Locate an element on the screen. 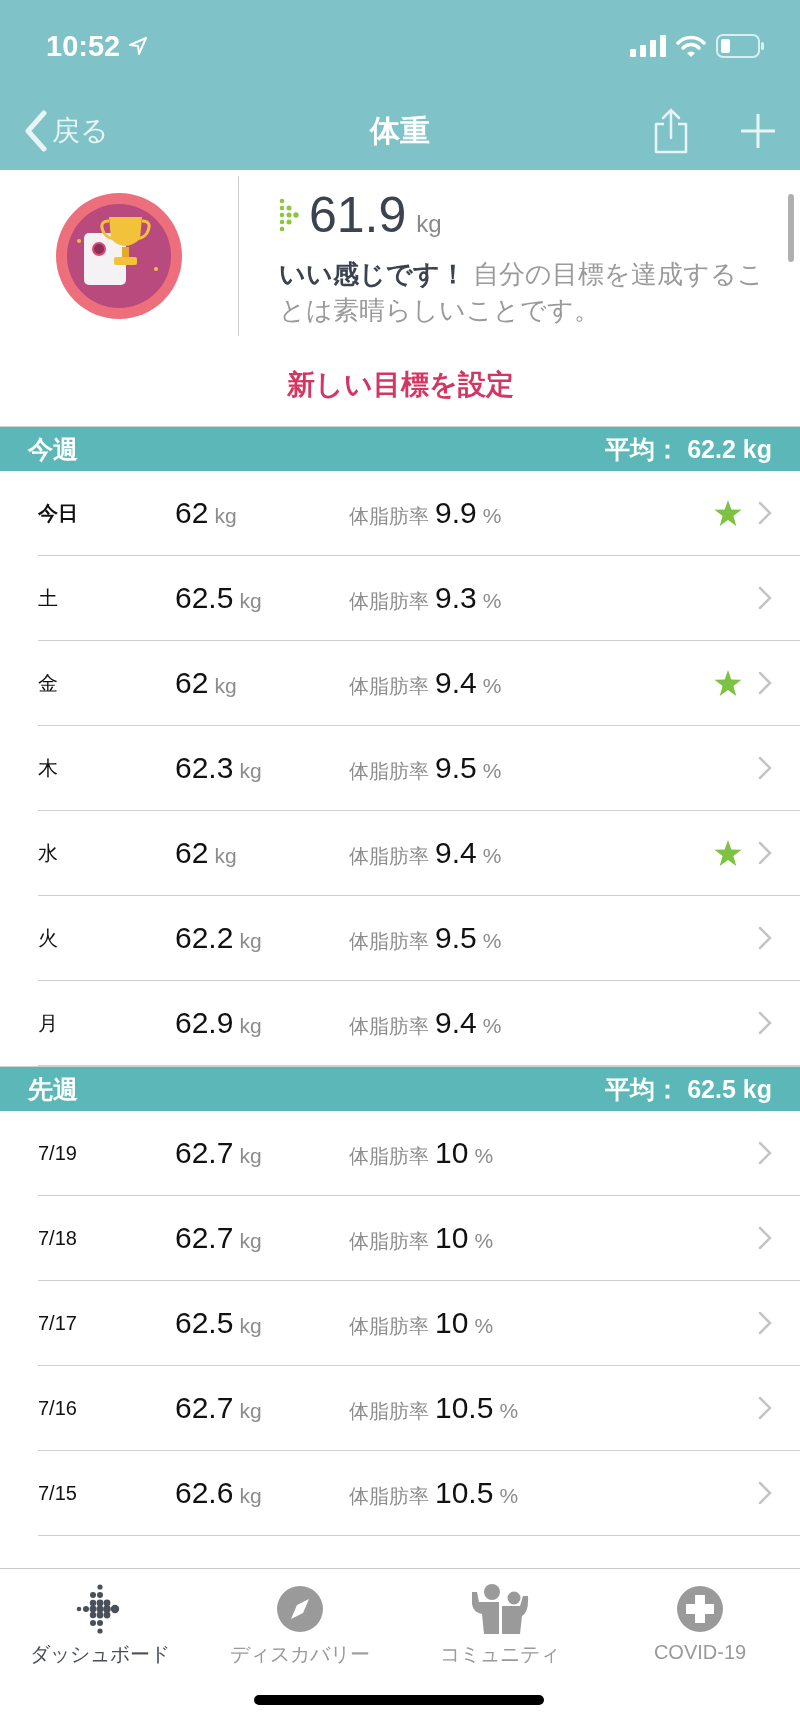 This screenshot has width=800, height=1731. weight-value: 62.9 is located at coordinates (204, 1023).